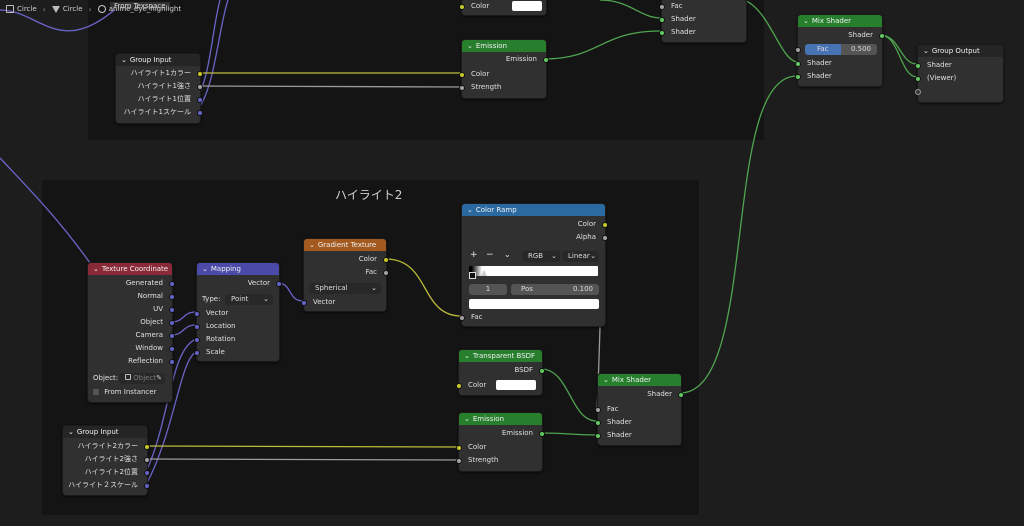 The width and height of the screenshot is (1024, 526). What do you see at coordinates (500, 442) in the screenshot?
I see `bottom-emission: ⌄ Emission Emission Color Strength` at bounding box center [500, 442].